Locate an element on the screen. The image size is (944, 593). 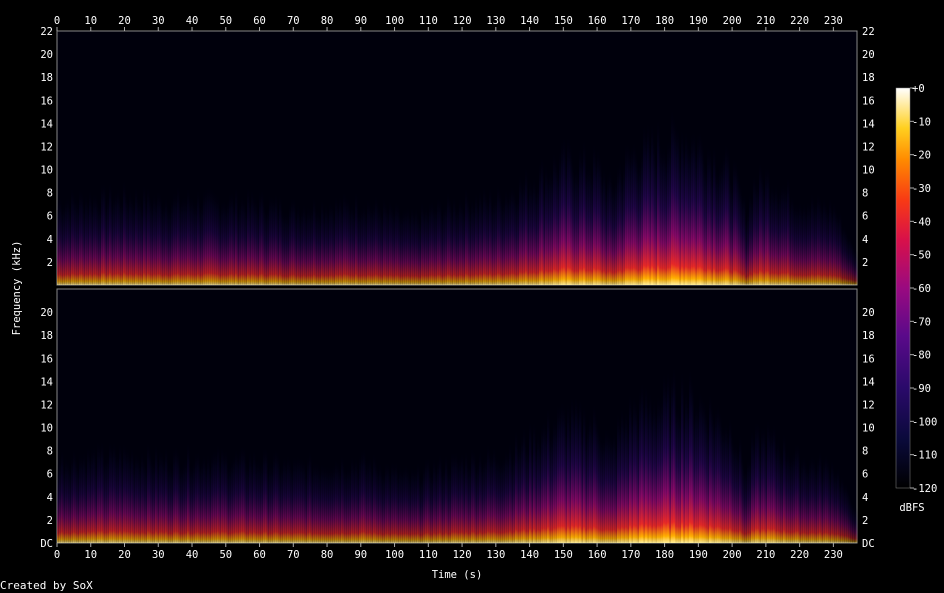
y-tick-label-right: 6 is located at coordinates (865, 217).